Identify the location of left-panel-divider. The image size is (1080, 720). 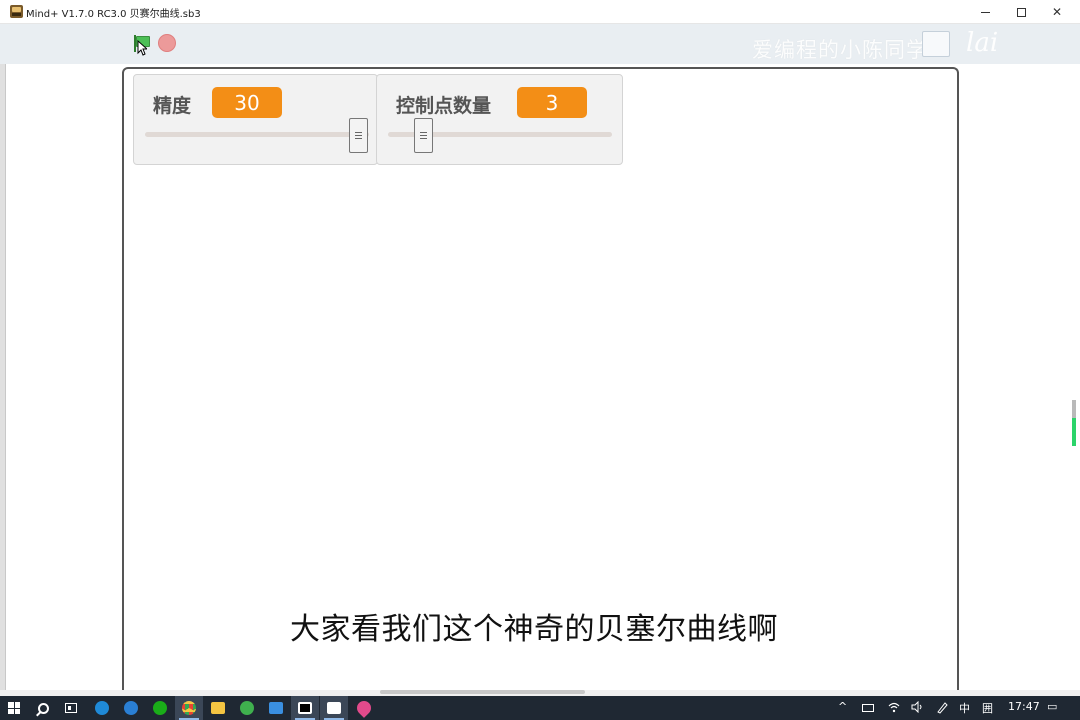
(5, 380).